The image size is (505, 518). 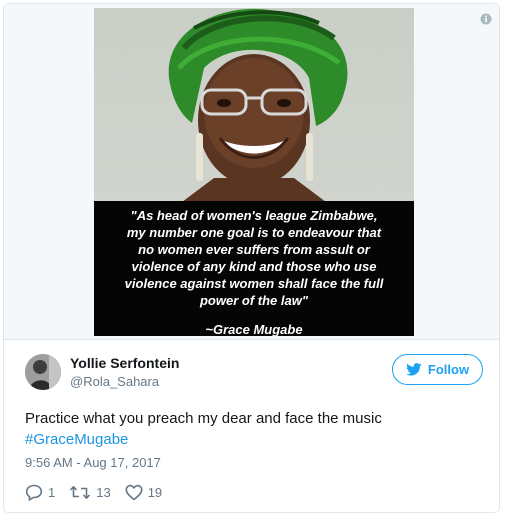 I want to click on follow-button: Follow, so click(x=437, y=369).